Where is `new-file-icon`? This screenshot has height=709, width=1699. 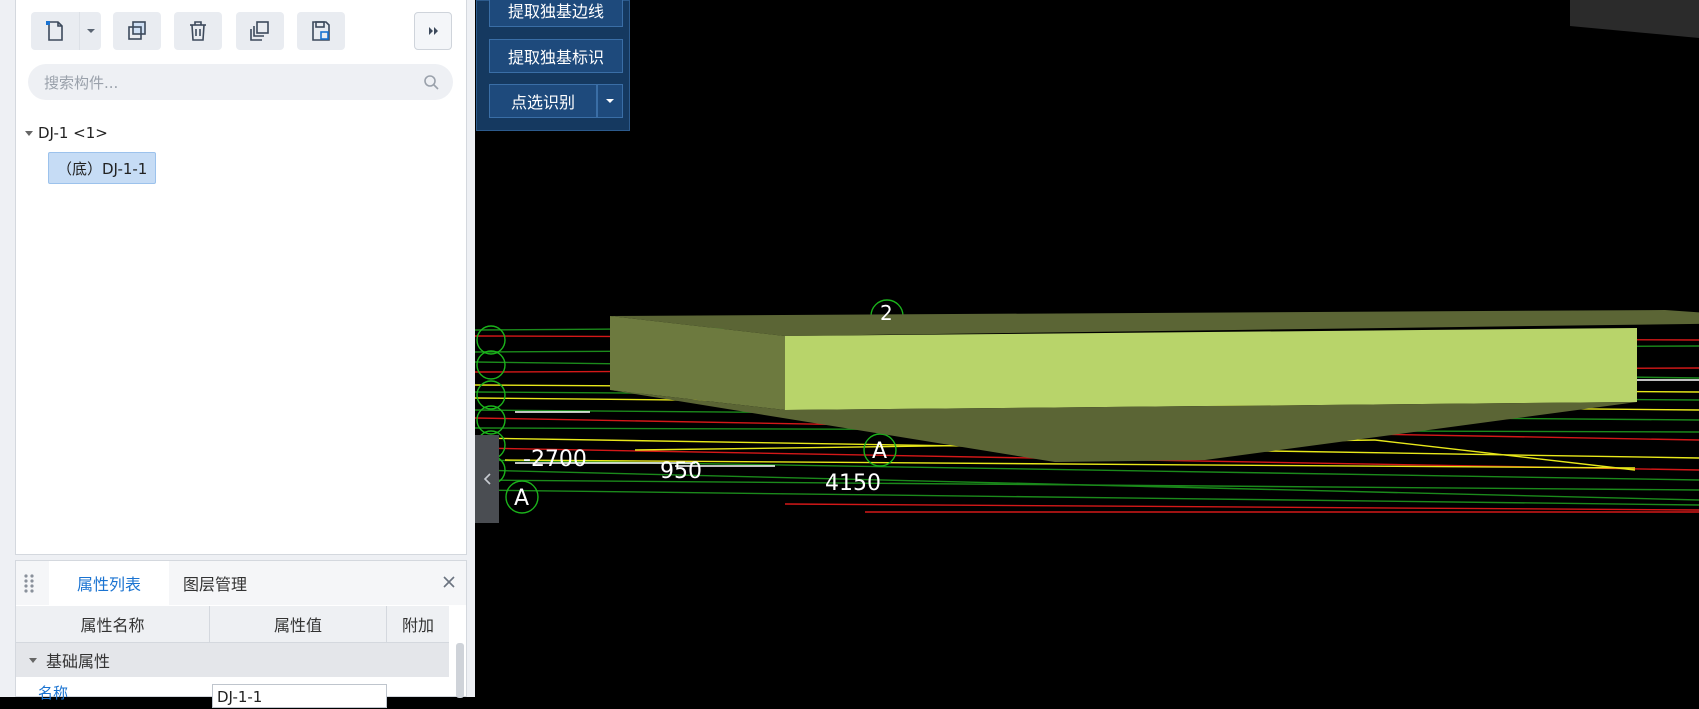 new-file-icon is located at coordinates (54, 31).